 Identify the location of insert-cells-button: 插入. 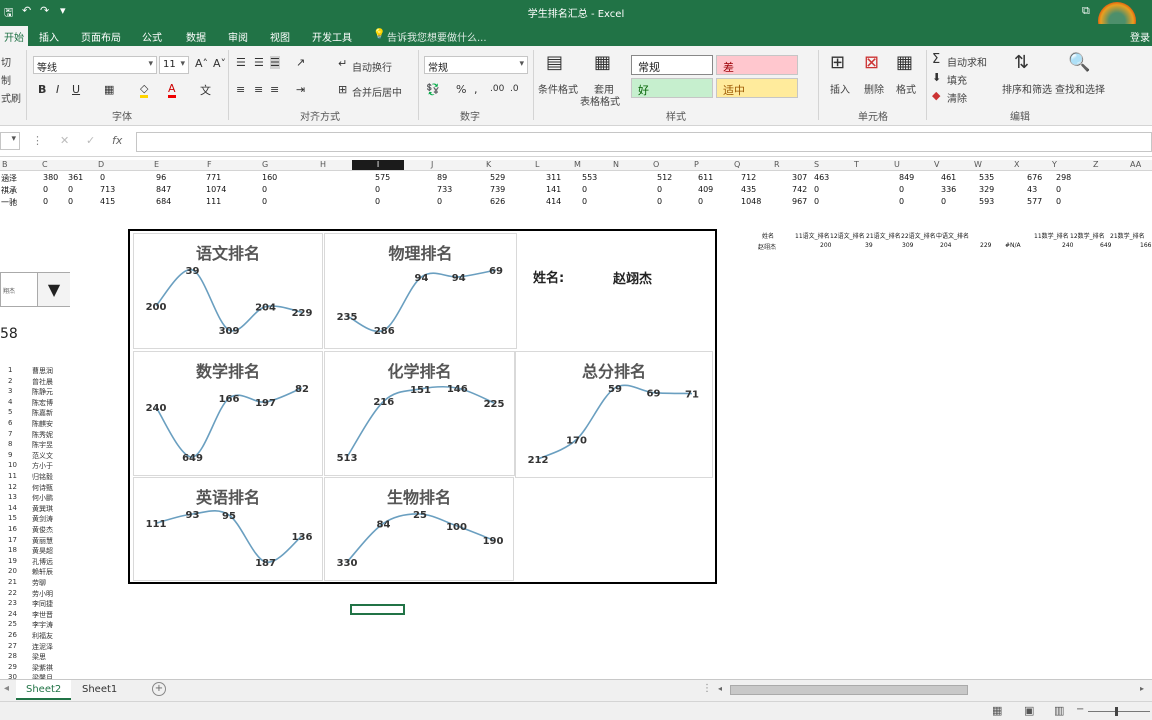
(840, 88).